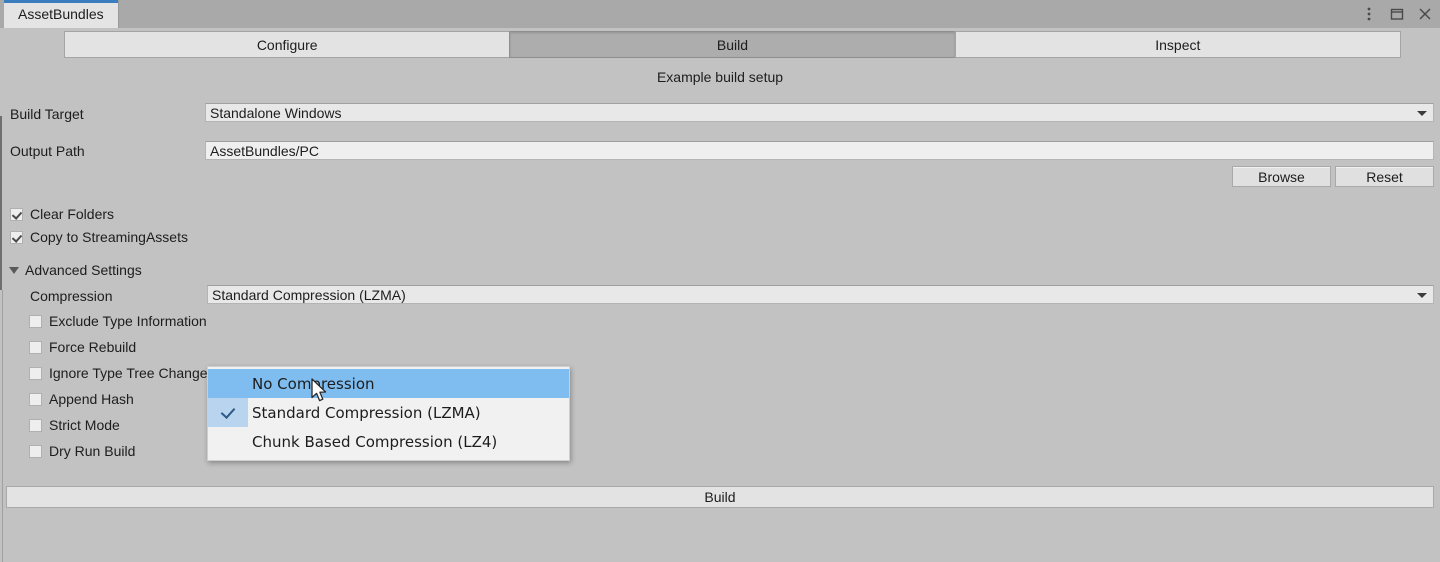 This screenshot has height=562, width=1440. I want to click on toggle-dry-run-build: Dry Run Build, so click(82, 451).